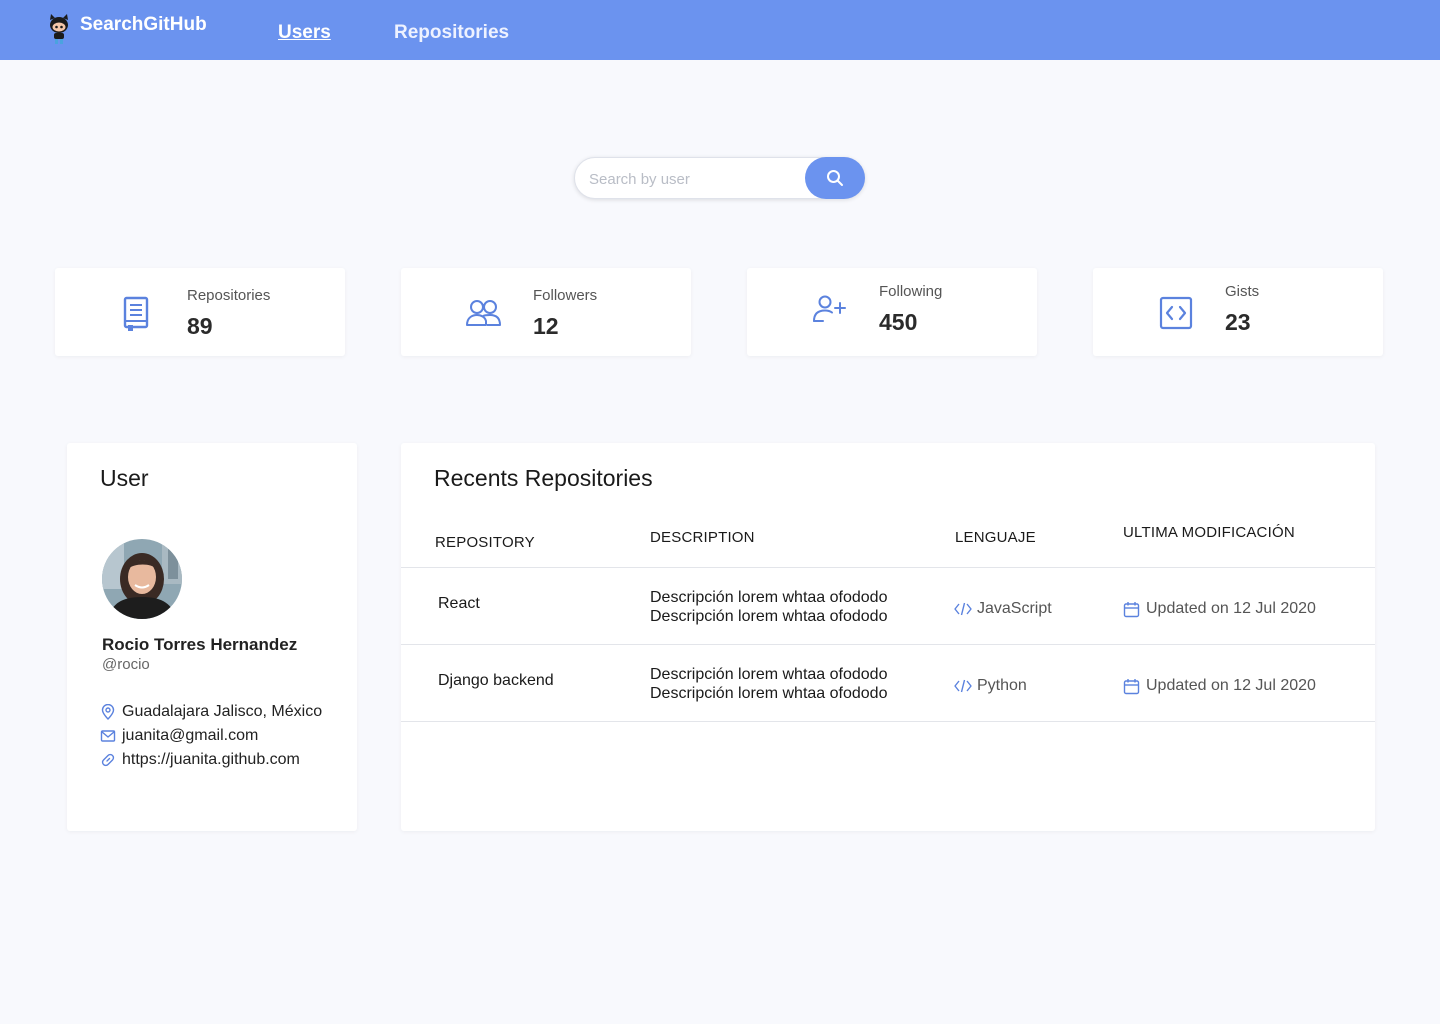  Describe the element at coordinates (543, 478) in the screenshot. I see `repos-panel-title: Recents Repositories` at that location.